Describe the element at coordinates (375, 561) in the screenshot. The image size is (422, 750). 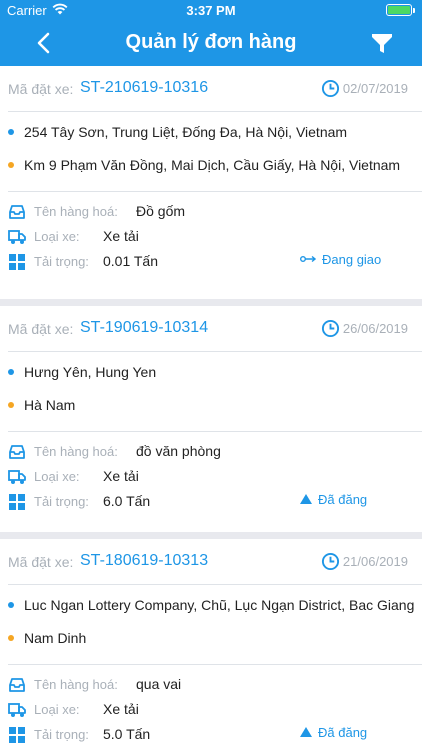
I see `order-date: 21/06/2019` at that location.